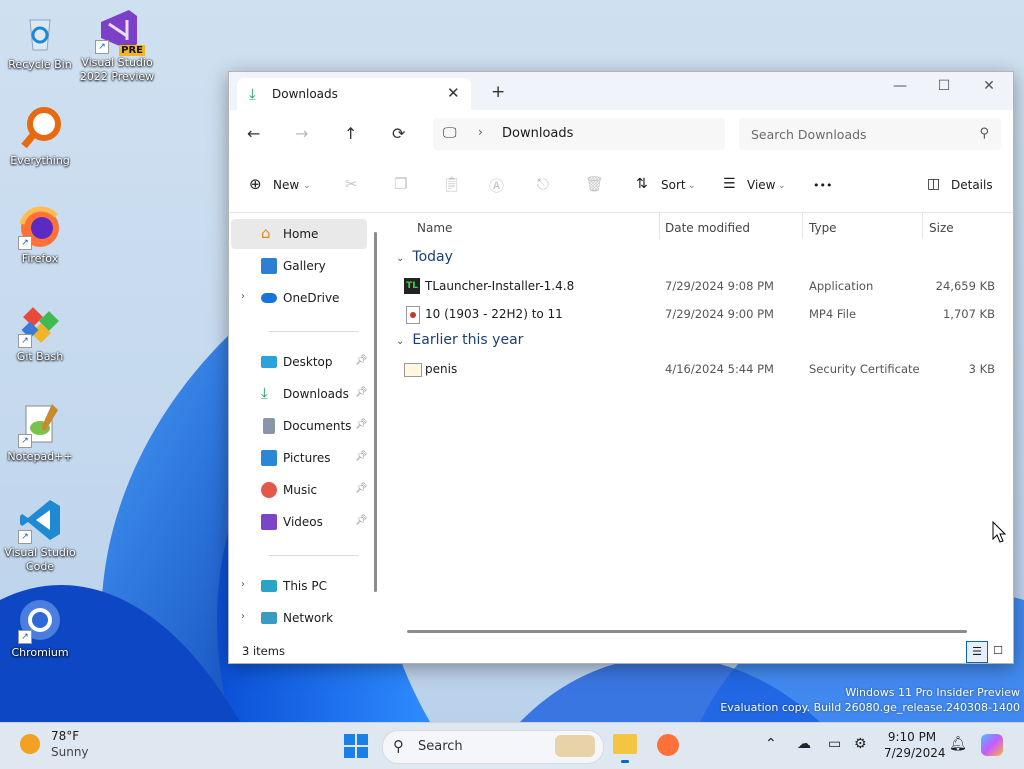  Describe the element at coordinates (40, 136) in the screenshot. I see `desktop-icon-everything: Everything` at that location.